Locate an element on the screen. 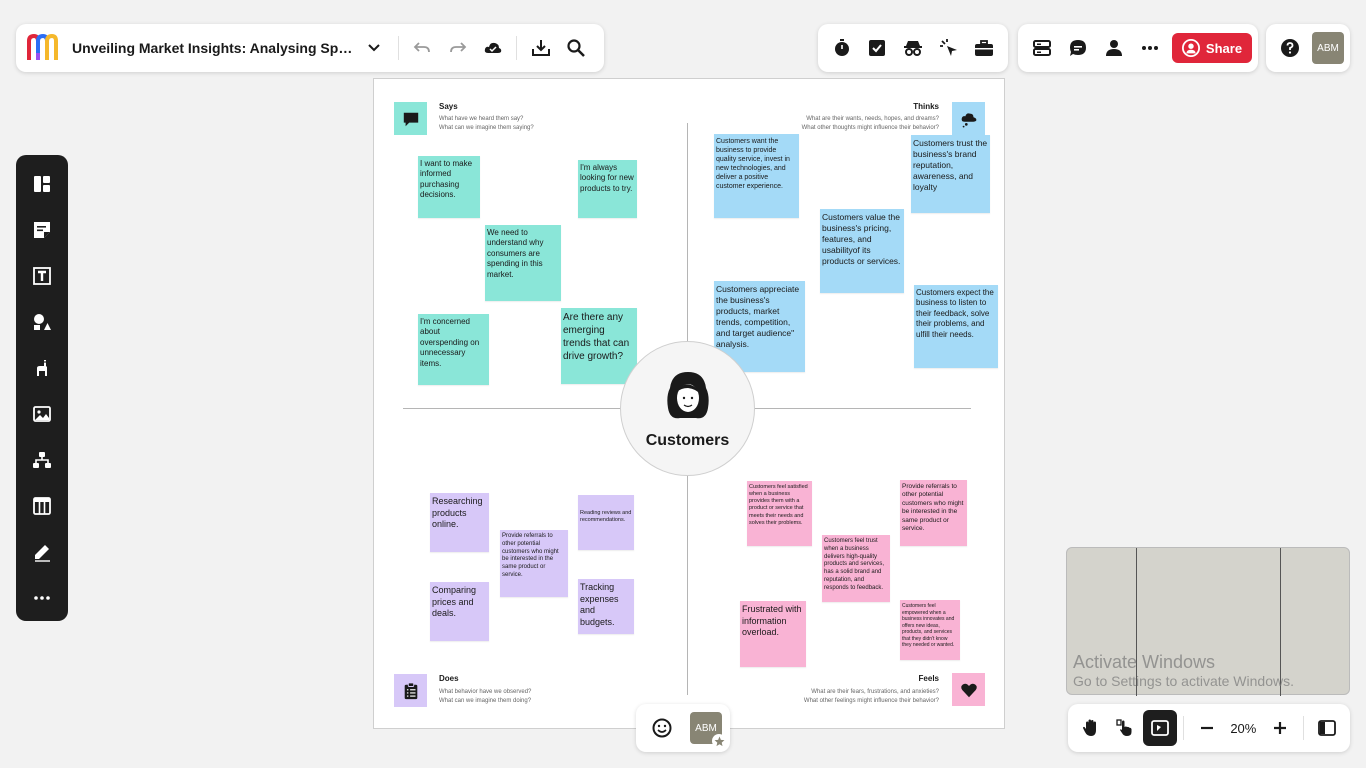  sticky-note: Comparing prices and deals. is located at coordinates (459, 611).